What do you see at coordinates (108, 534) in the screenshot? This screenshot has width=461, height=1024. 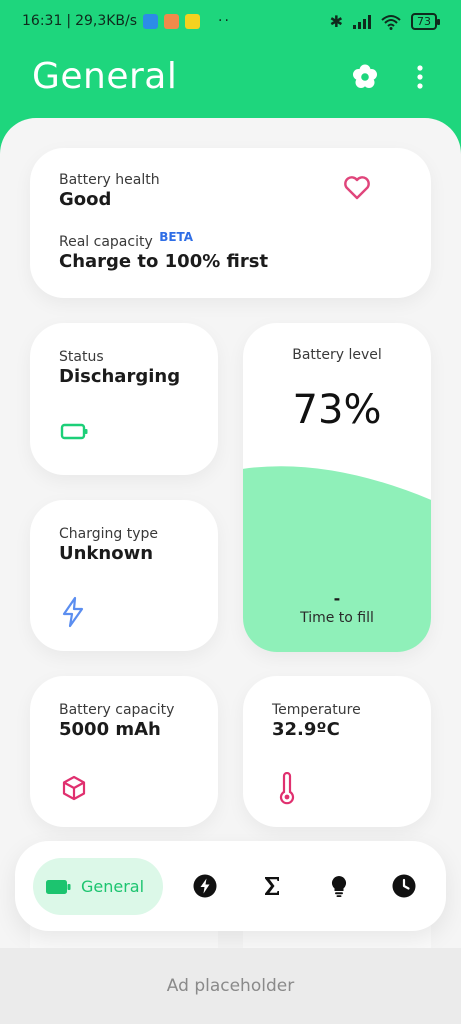 I see `charging-type-label: Charging type` at bounding box center [108, 534].